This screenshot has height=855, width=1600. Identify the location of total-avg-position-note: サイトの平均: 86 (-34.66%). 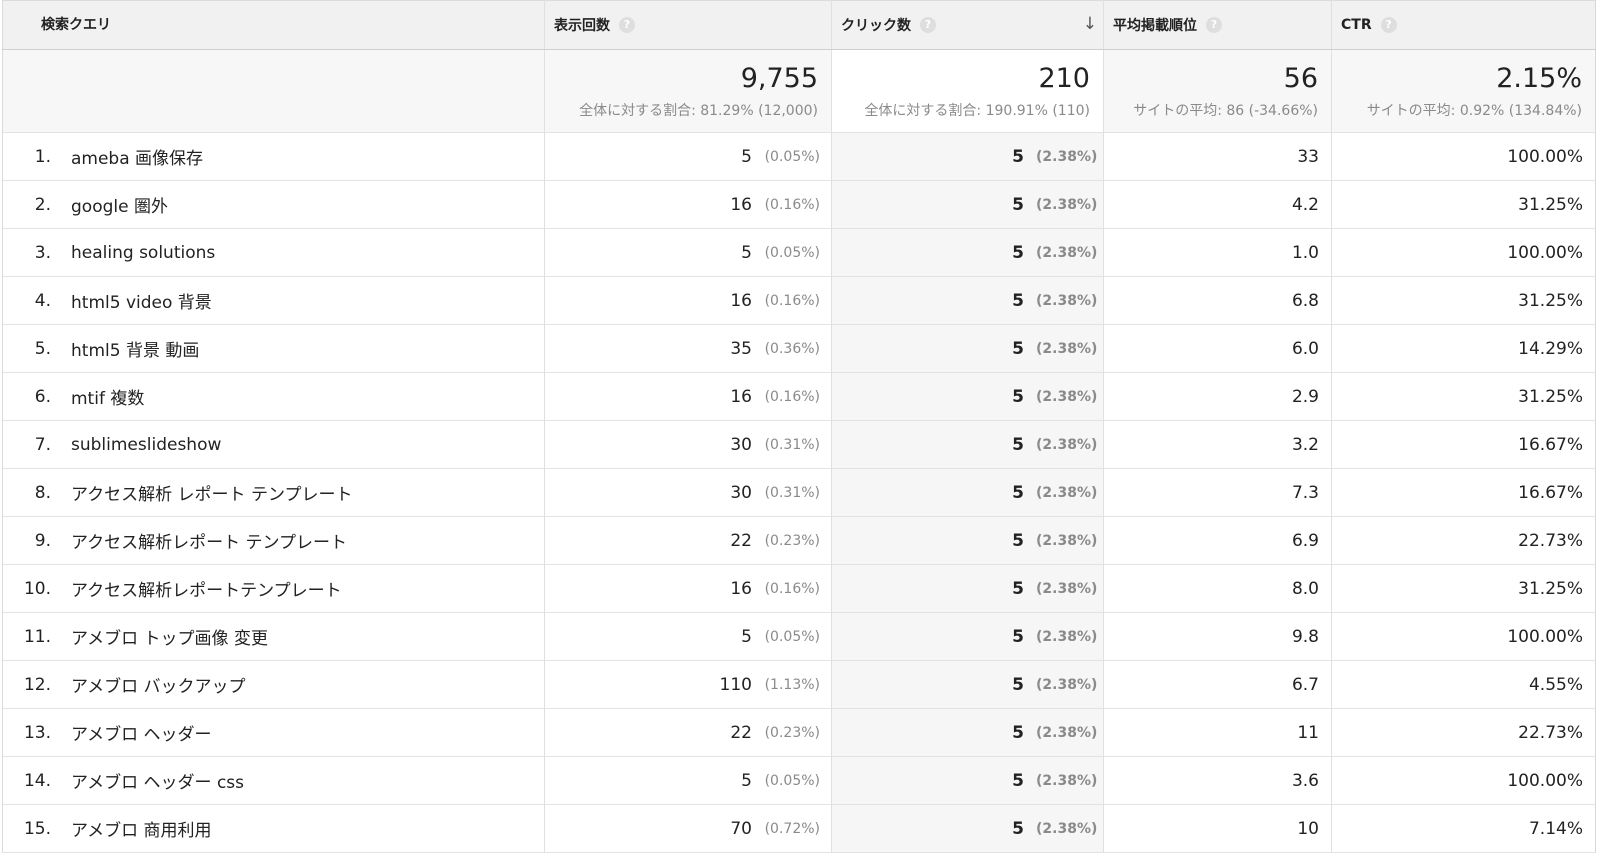
(1225, 111).